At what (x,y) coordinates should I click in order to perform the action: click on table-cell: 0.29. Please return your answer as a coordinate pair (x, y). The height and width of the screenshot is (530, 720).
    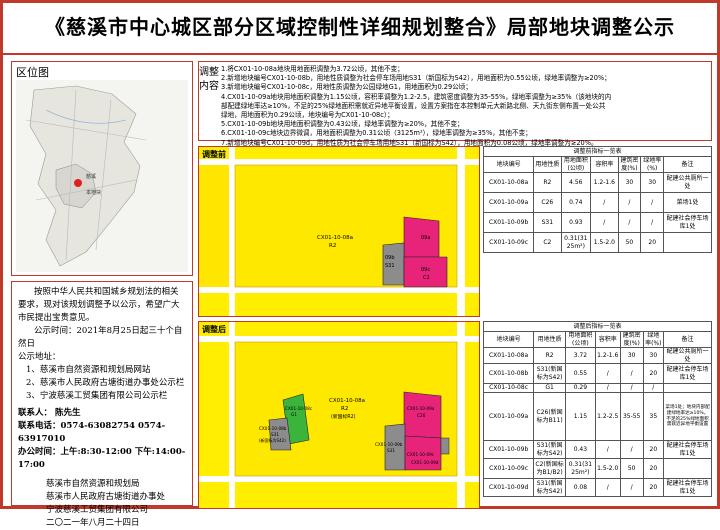
    Looking at the image, I should click on (580, 388).